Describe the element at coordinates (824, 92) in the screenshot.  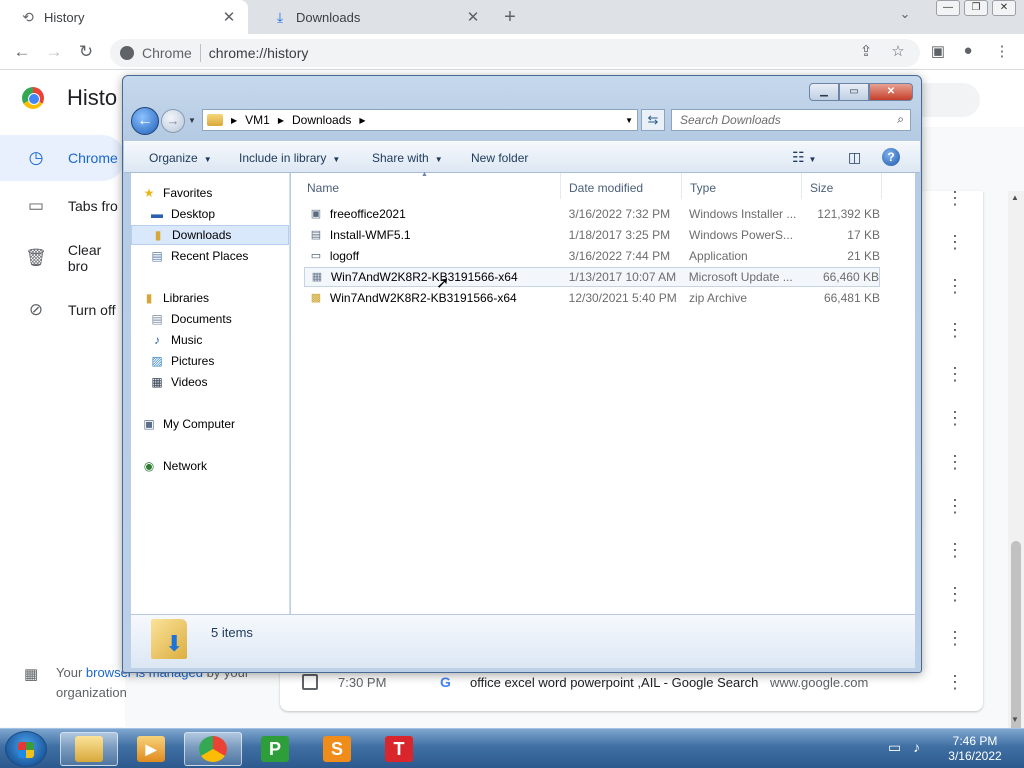
I see `minimize-button: ▁` at that location.